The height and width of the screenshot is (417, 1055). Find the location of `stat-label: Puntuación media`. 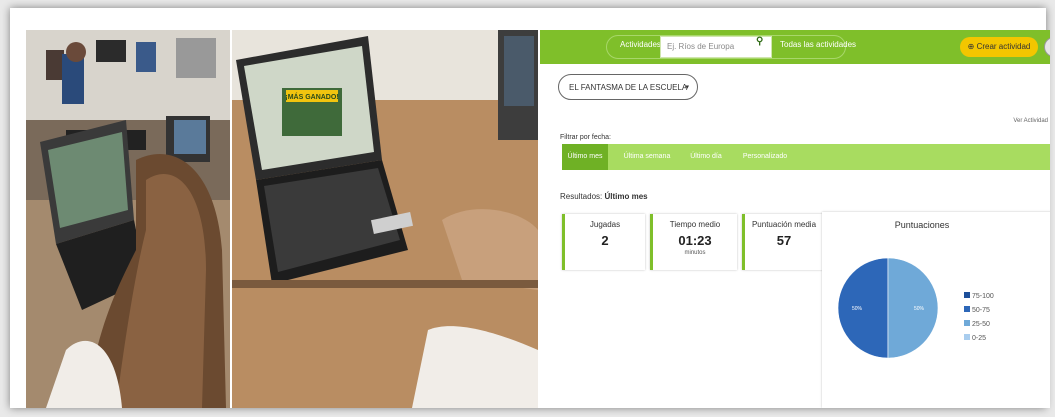

stat-label: Puntuación media is located at coordinates (784, 224).